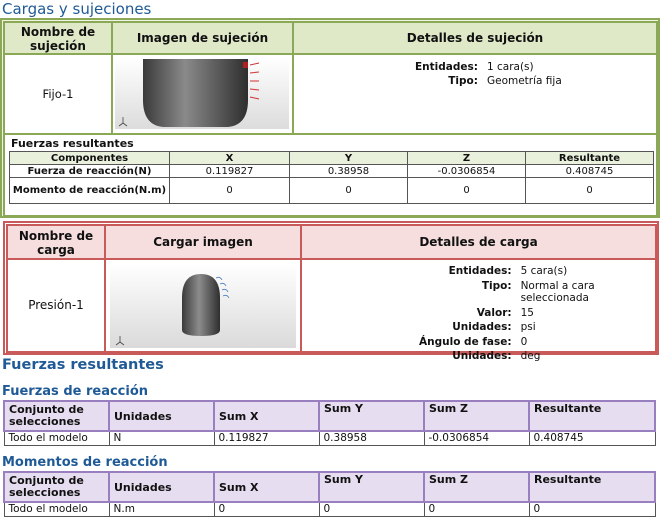  What do you see at coordinates (557, 292) in the screenshot?
I see `detail-value: Normal a cara seleccionada` at bounding box center [557, 292].